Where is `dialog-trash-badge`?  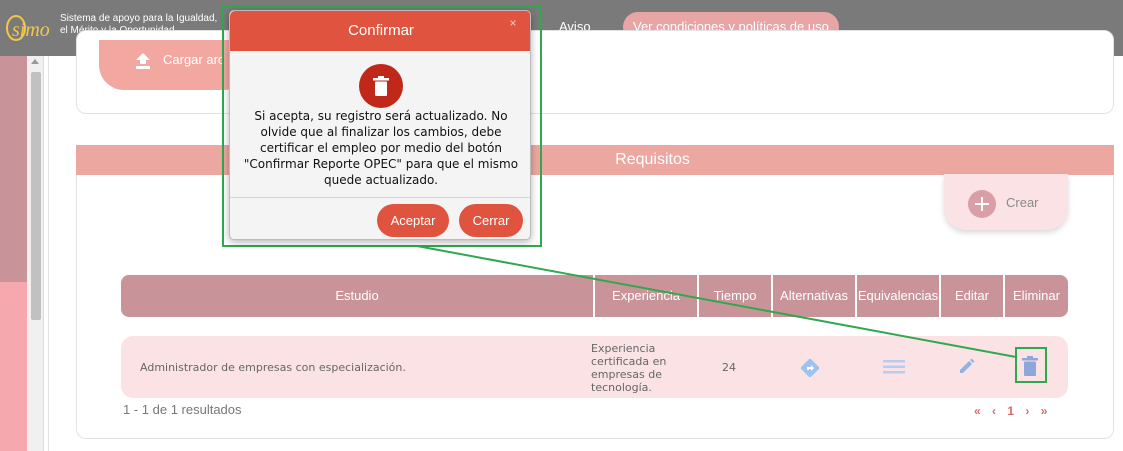 dialog-trash-badge is located at coordinates (381, 86).